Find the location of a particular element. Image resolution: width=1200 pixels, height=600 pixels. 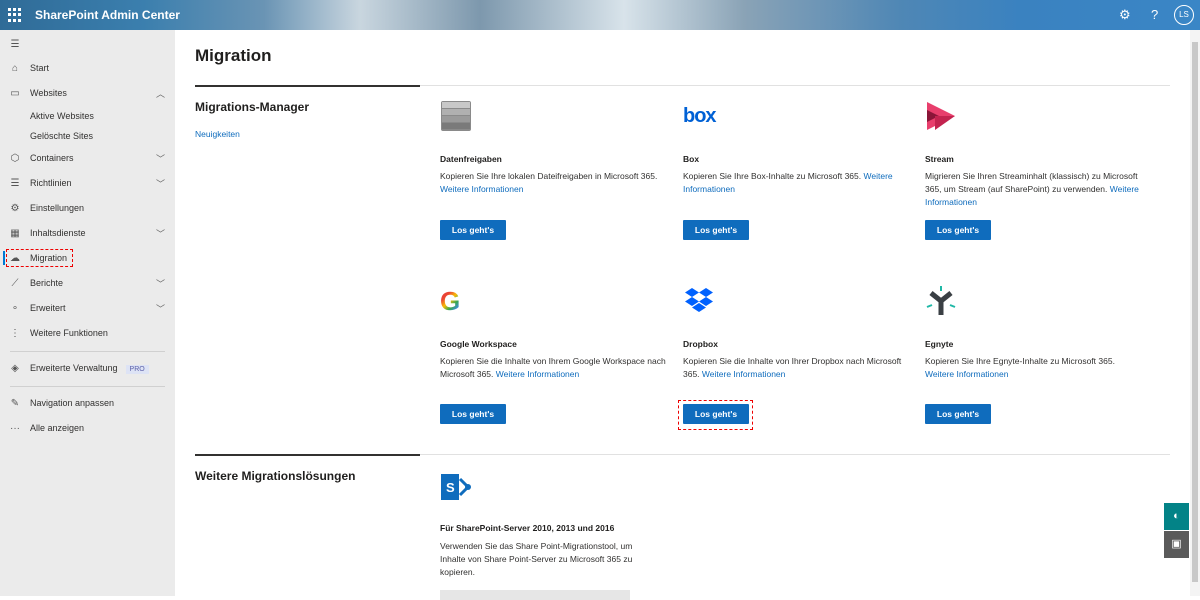

user-avatar: LS is located at coordinates (1184, 15).